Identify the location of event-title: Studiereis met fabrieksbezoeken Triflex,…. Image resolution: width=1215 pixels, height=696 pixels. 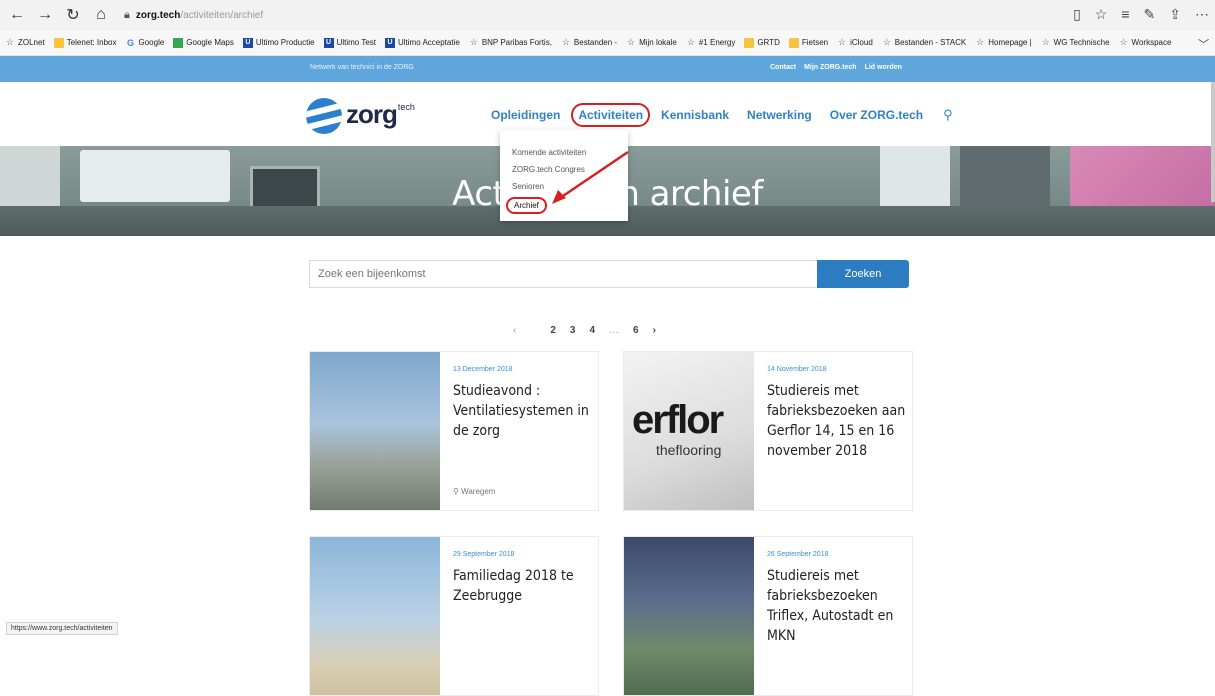
(837, 606).